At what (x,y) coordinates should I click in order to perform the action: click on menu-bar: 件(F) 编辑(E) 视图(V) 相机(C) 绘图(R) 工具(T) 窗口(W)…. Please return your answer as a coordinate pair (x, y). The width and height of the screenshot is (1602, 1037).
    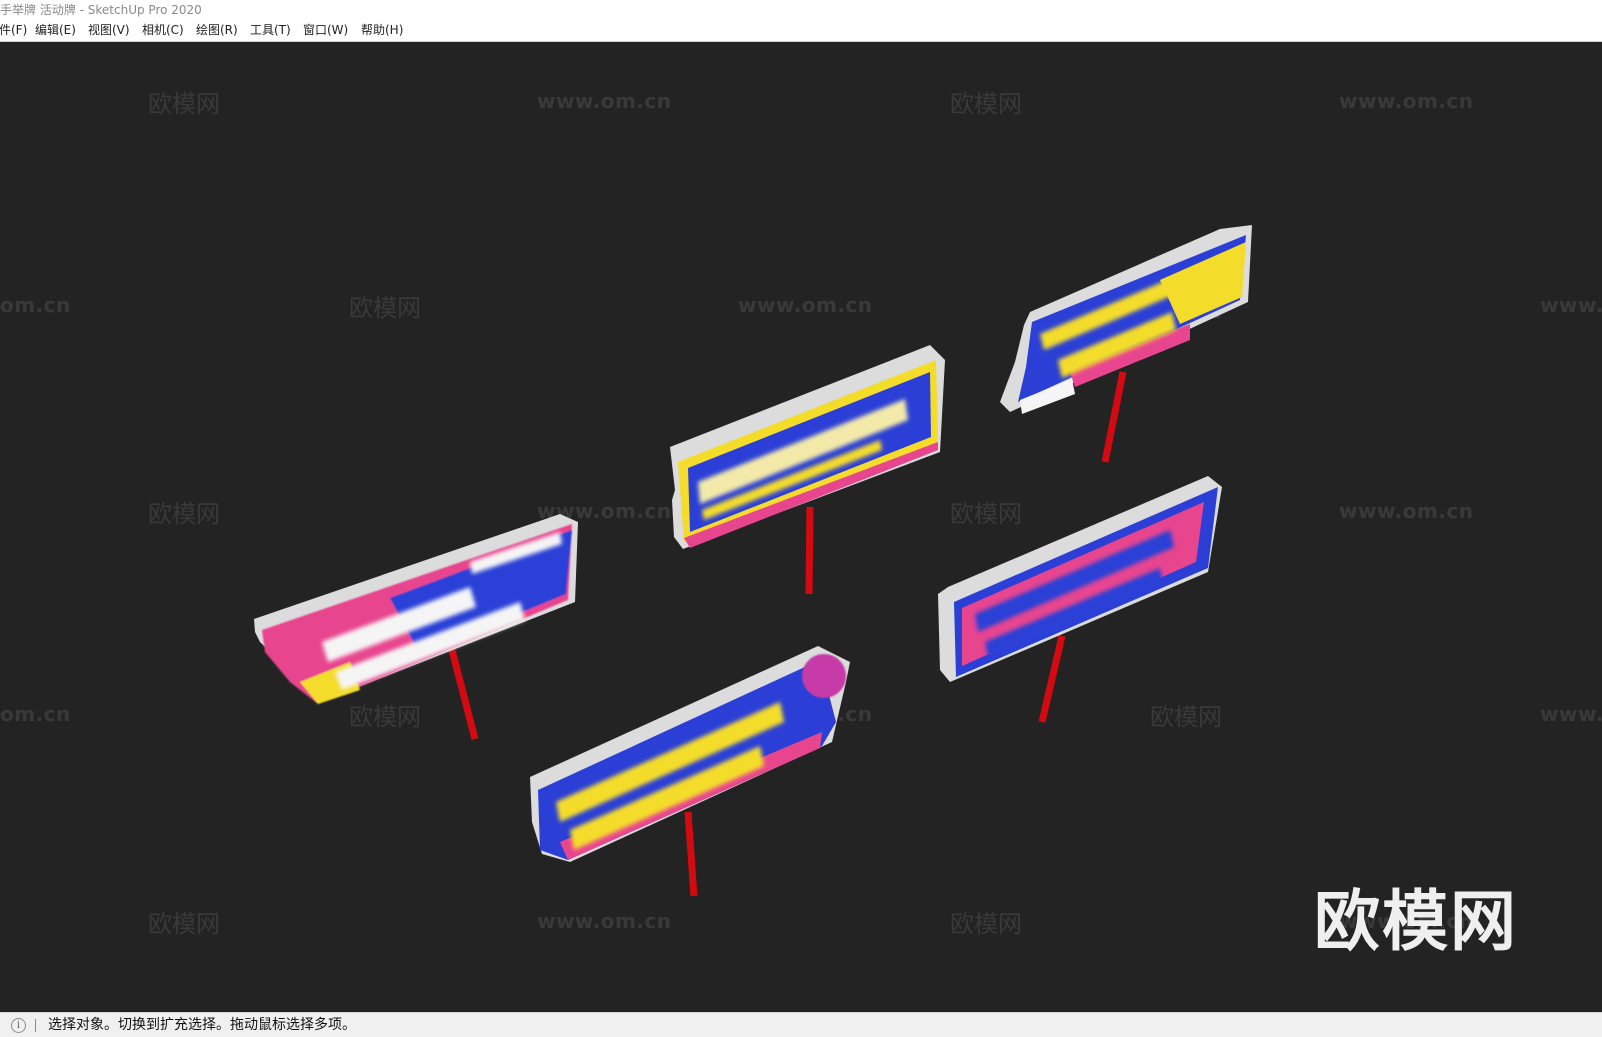
    Looking at the image, I should click on (801, 31).